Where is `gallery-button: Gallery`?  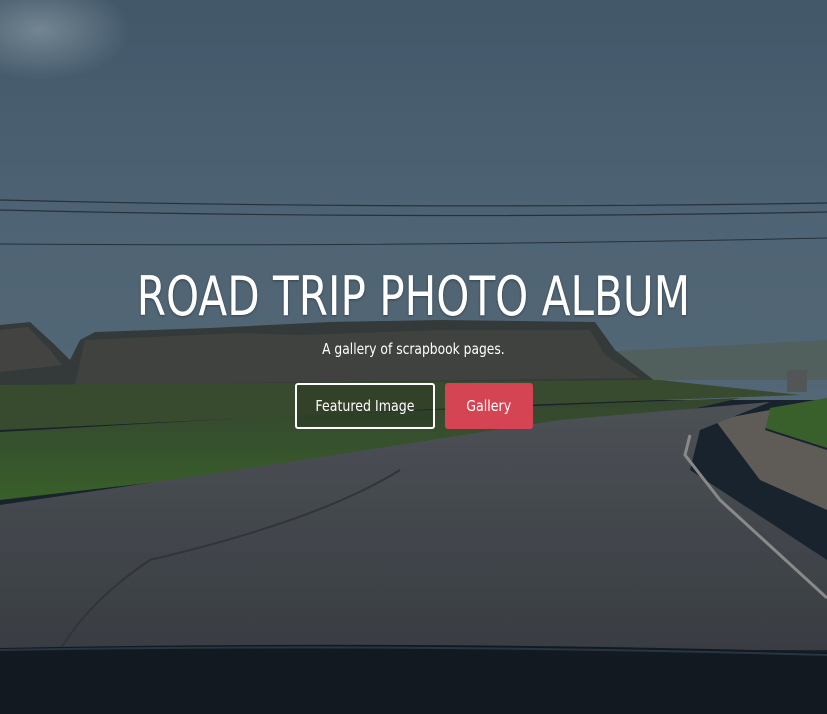 gallery-button: Gallery is located at coordinates (489, 406).